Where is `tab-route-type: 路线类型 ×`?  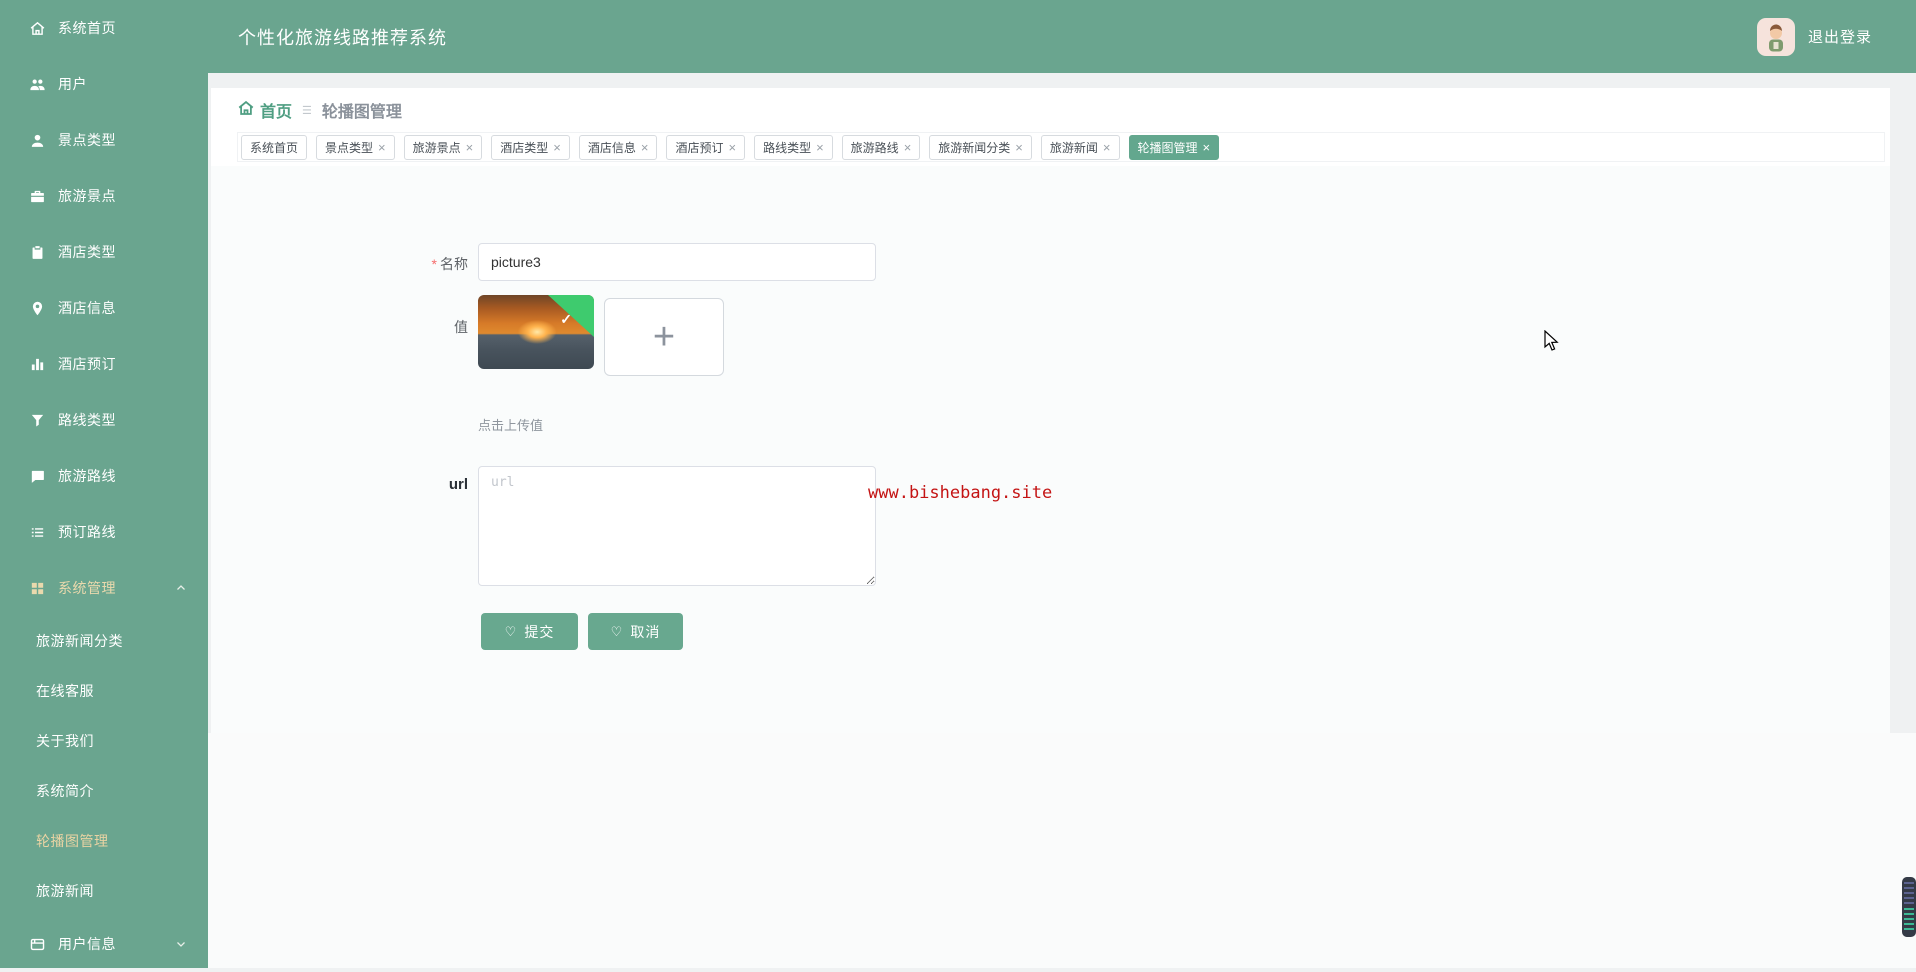
tab-route-type: 路线类型 × is located at coordinates (793, 147).